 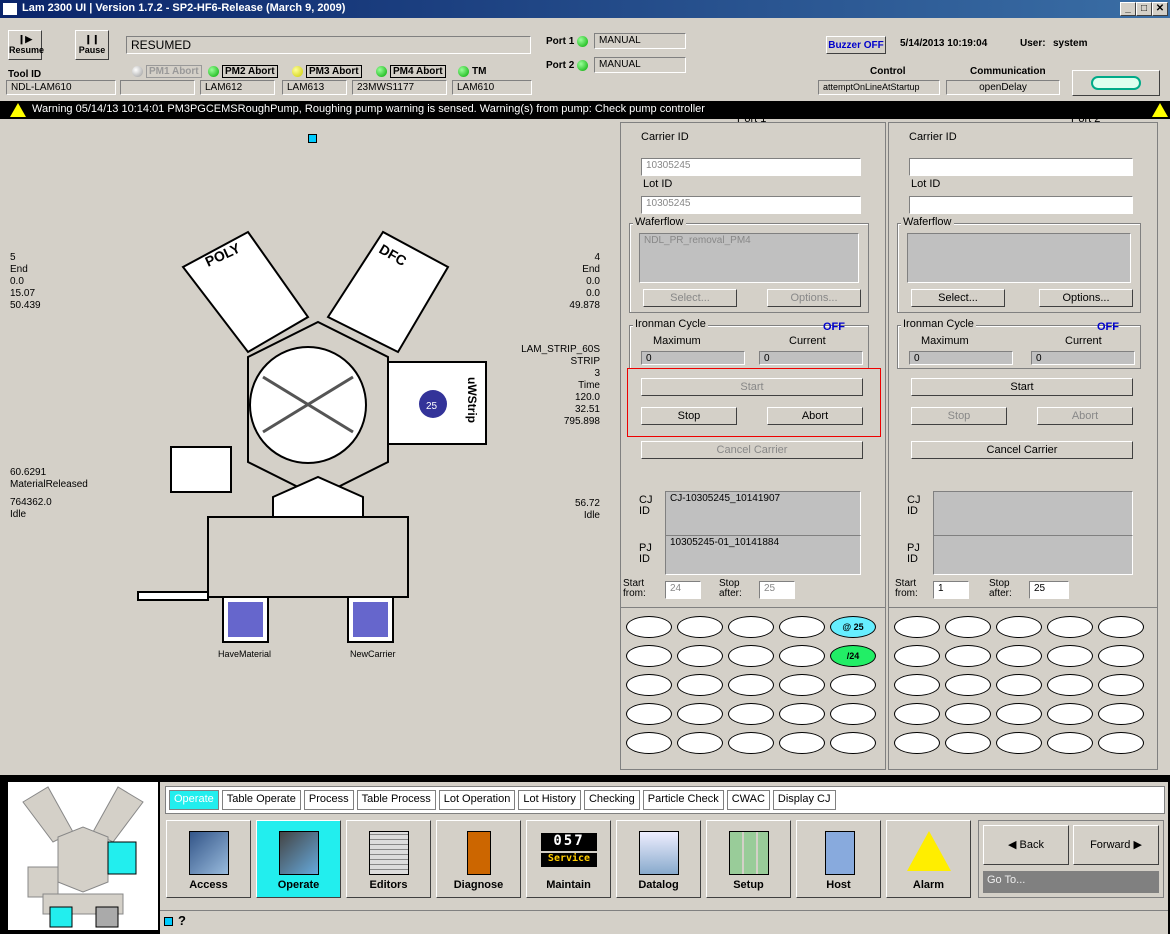 I want to click on port2-maximum-field: 0, so click(x=961, y=358).